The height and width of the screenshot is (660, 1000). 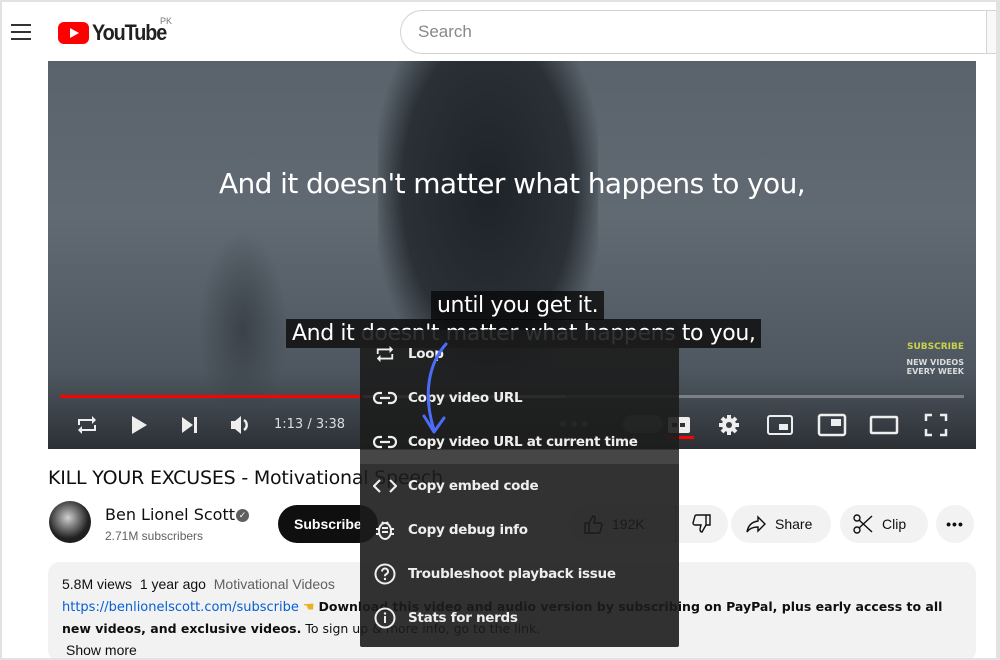 I want to click on subscribe-endcard: SUBSCRIBE NEW VIDEOS EVERY WEEK, so click(x=935, y=359).